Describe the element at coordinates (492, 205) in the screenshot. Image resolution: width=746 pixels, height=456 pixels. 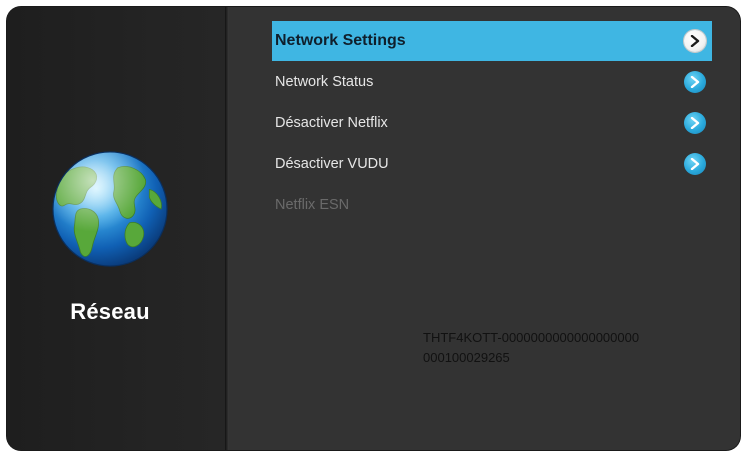
I see `menu-item-netflix-esn: Netflix ESN` at that location.